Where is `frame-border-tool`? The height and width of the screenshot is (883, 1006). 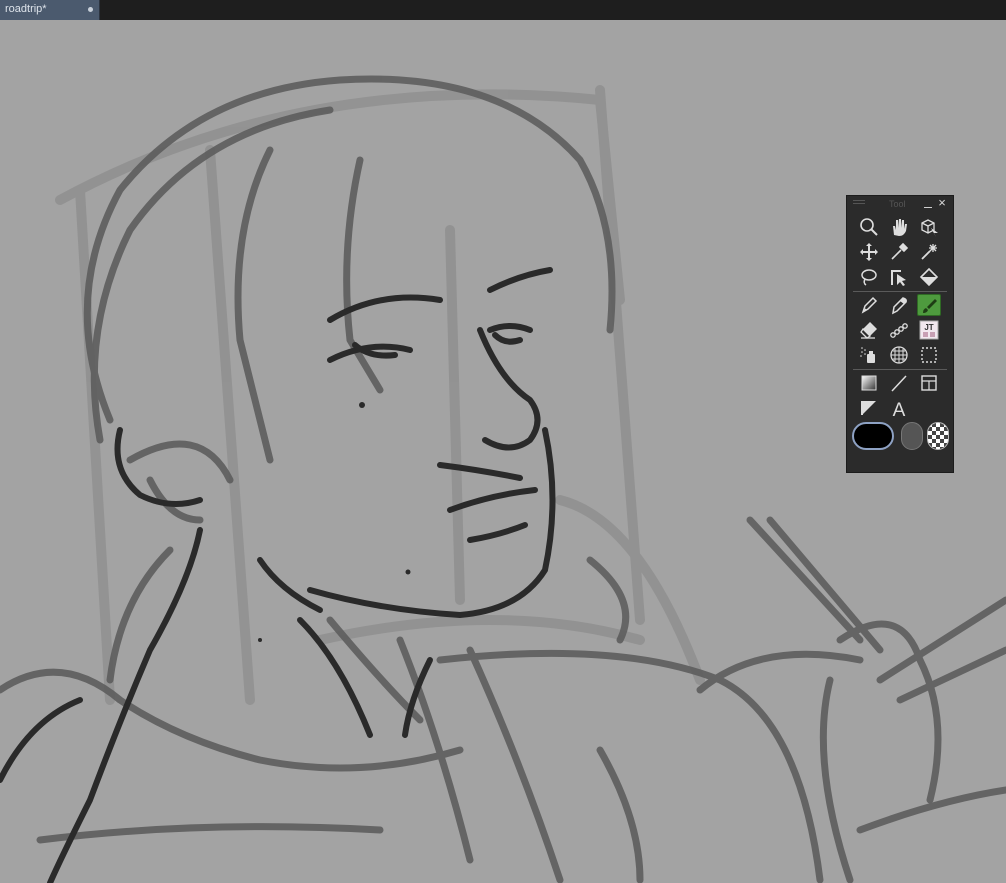
frame-border-tool is located at coordinates (929, 383).